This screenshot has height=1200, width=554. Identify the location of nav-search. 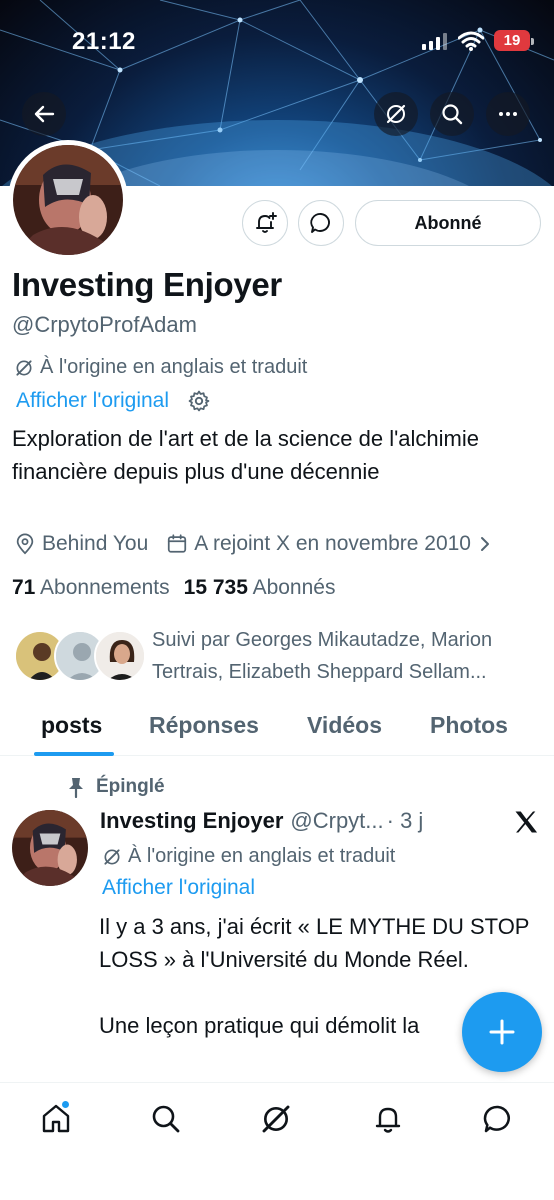
(166, 1119).